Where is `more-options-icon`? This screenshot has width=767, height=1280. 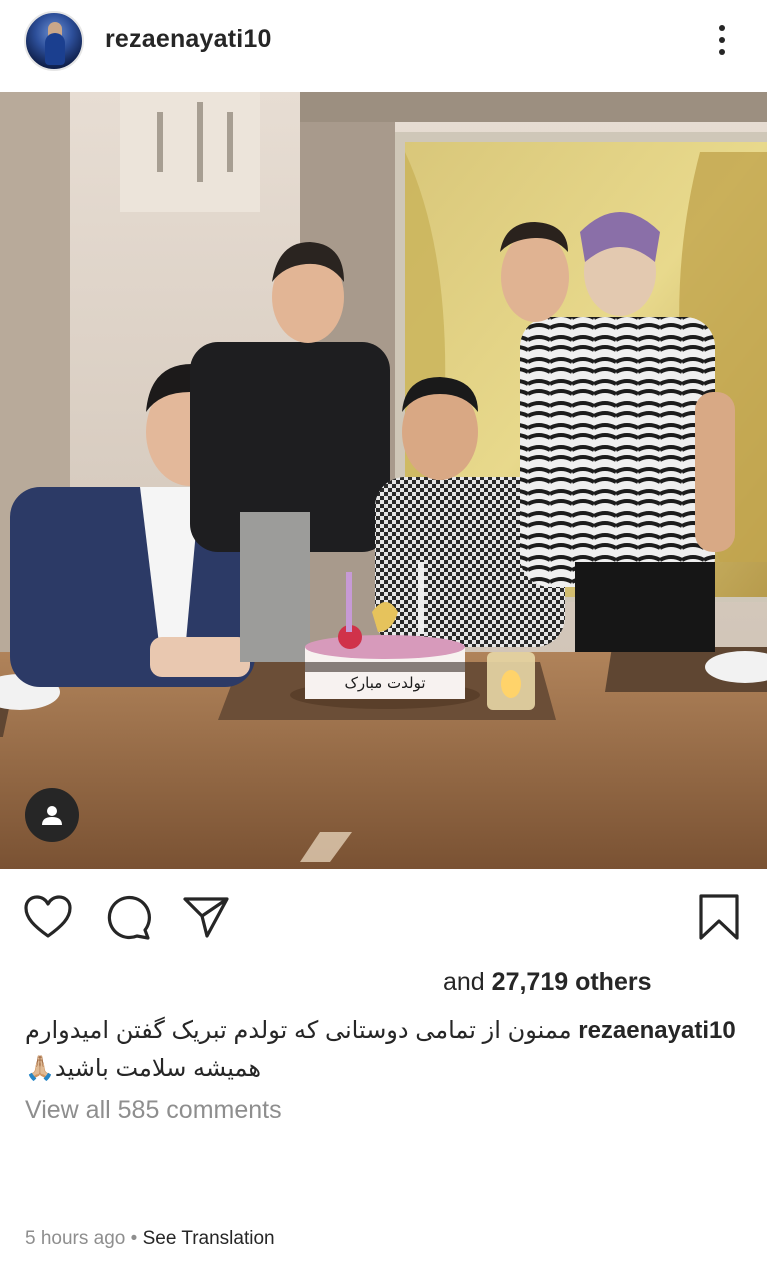
more-options-icon is located at coordinates (722, 40).